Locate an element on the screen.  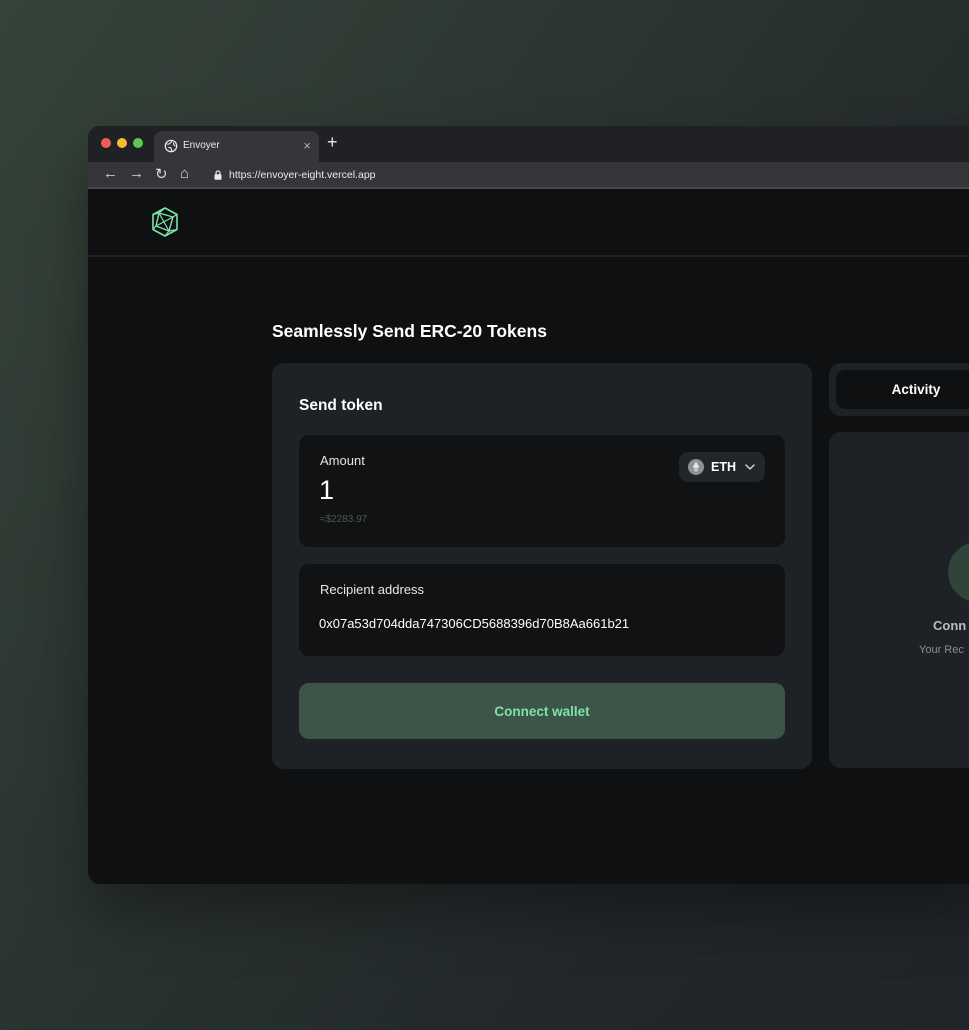
envoyer-logo-icon is located at coordinates (165, 222).